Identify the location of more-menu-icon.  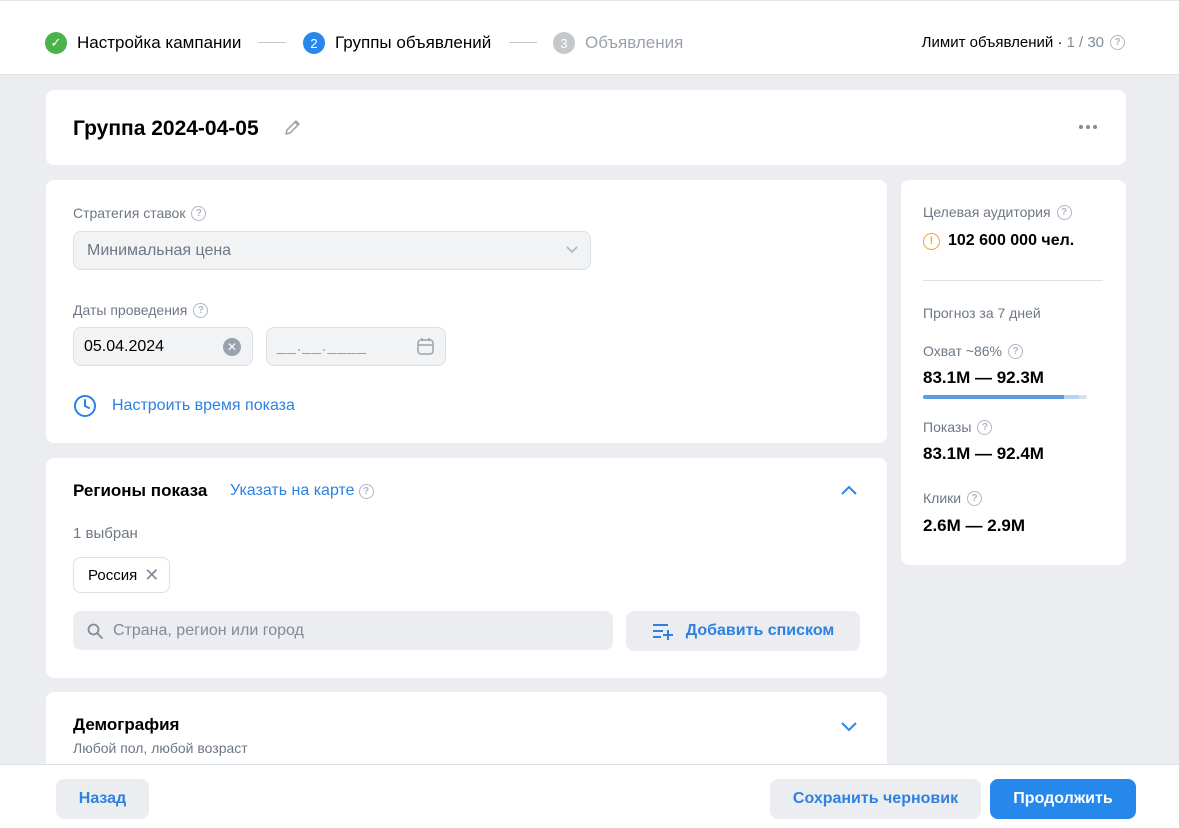
(1088, 127).